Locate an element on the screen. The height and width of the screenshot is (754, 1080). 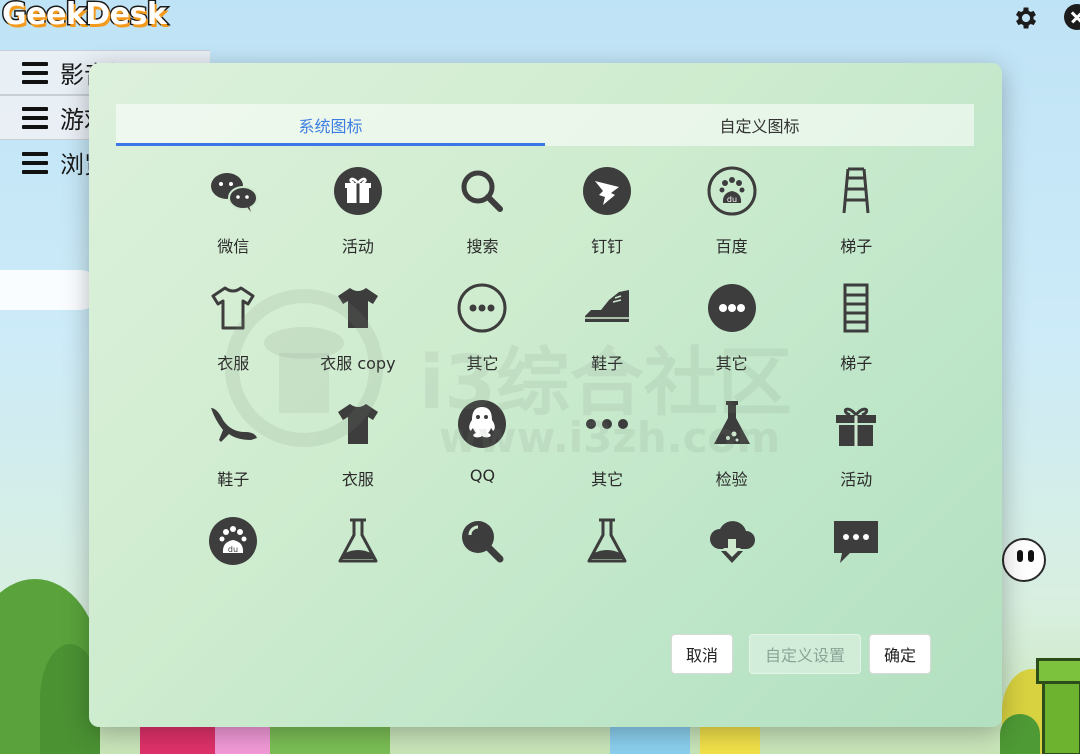
icon-option-label: 百度 is located at coordinates (731, 246).